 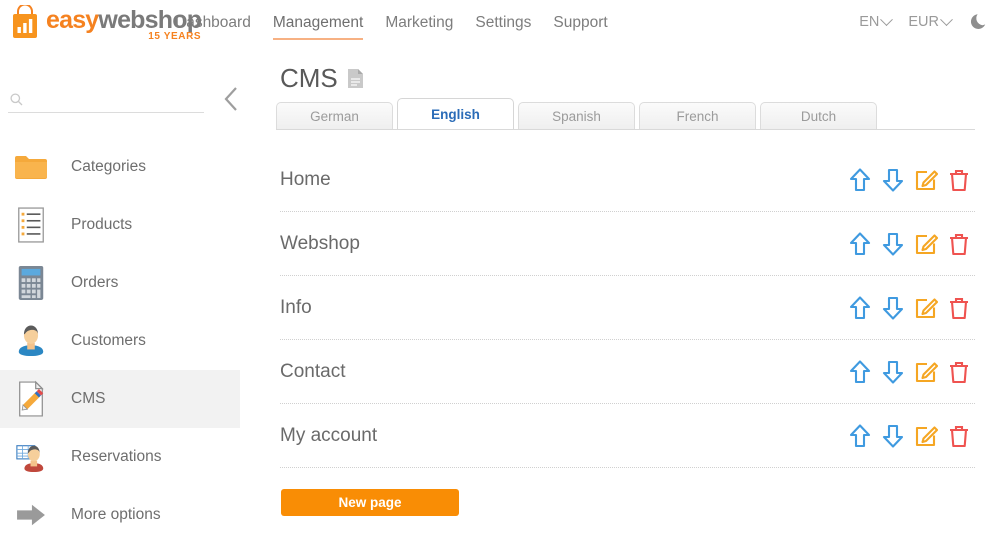 I want to click on sidebar-item-orders: Orders, so click(x=124, y=283).